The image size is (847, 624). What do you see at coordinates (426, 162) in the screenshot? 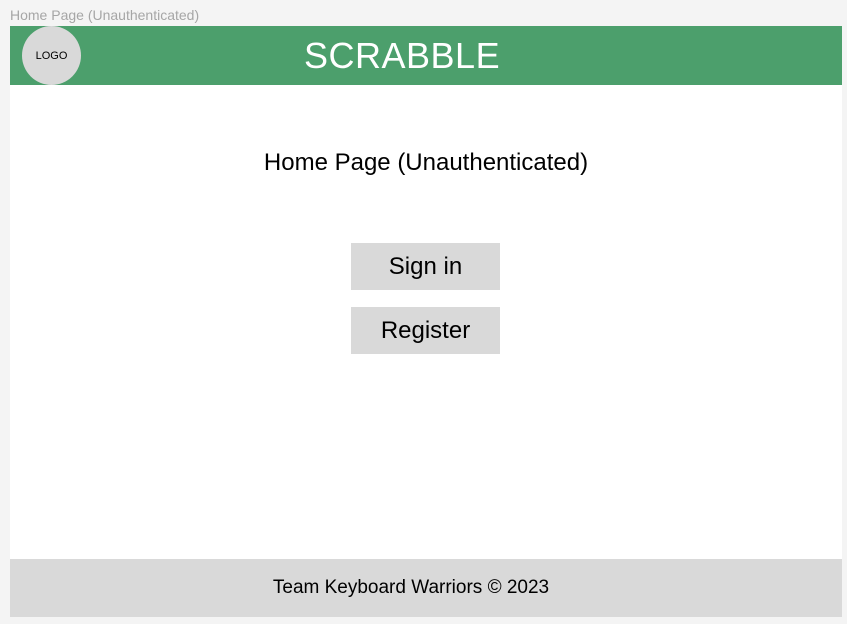
I see `page-title: Home Page (Unauthenticated)` at bounding box center [426, 162].